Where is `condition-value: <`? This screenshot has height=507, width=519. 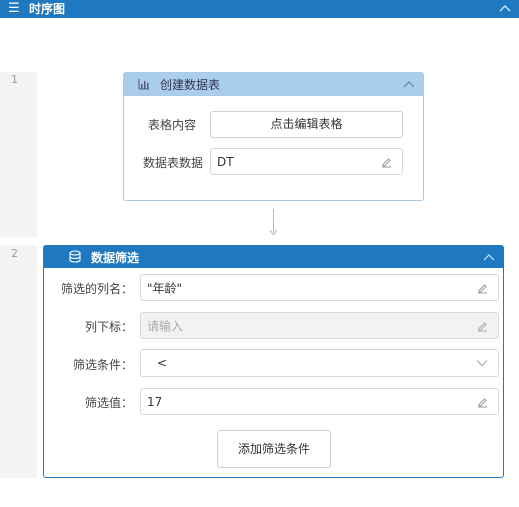
condition-value: < is located at coordinates (162, 363).